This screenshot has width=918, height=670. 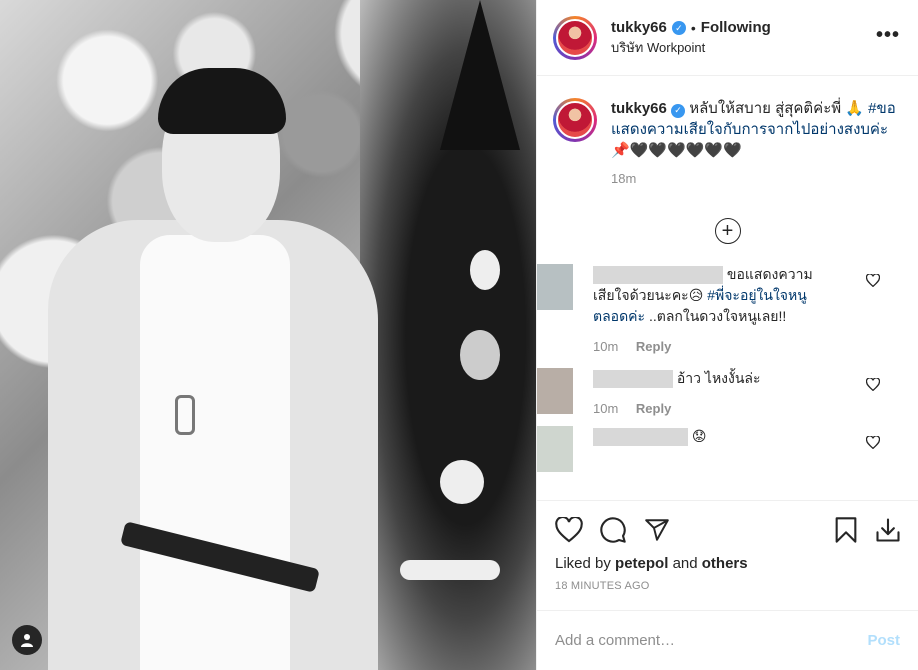 What do you see at coordinates (639, 108) in the screenshot?
I see `caption-username: tukky66` at bounding box center [639, 108].